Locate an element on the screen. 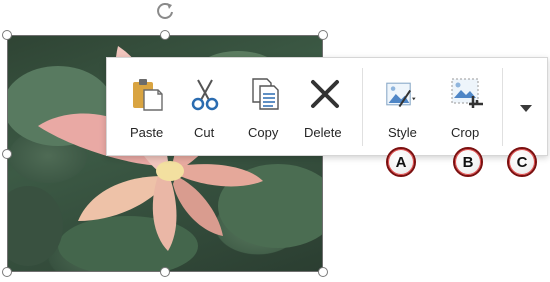  paste-button: Paste is located at coordinates (147, 107).